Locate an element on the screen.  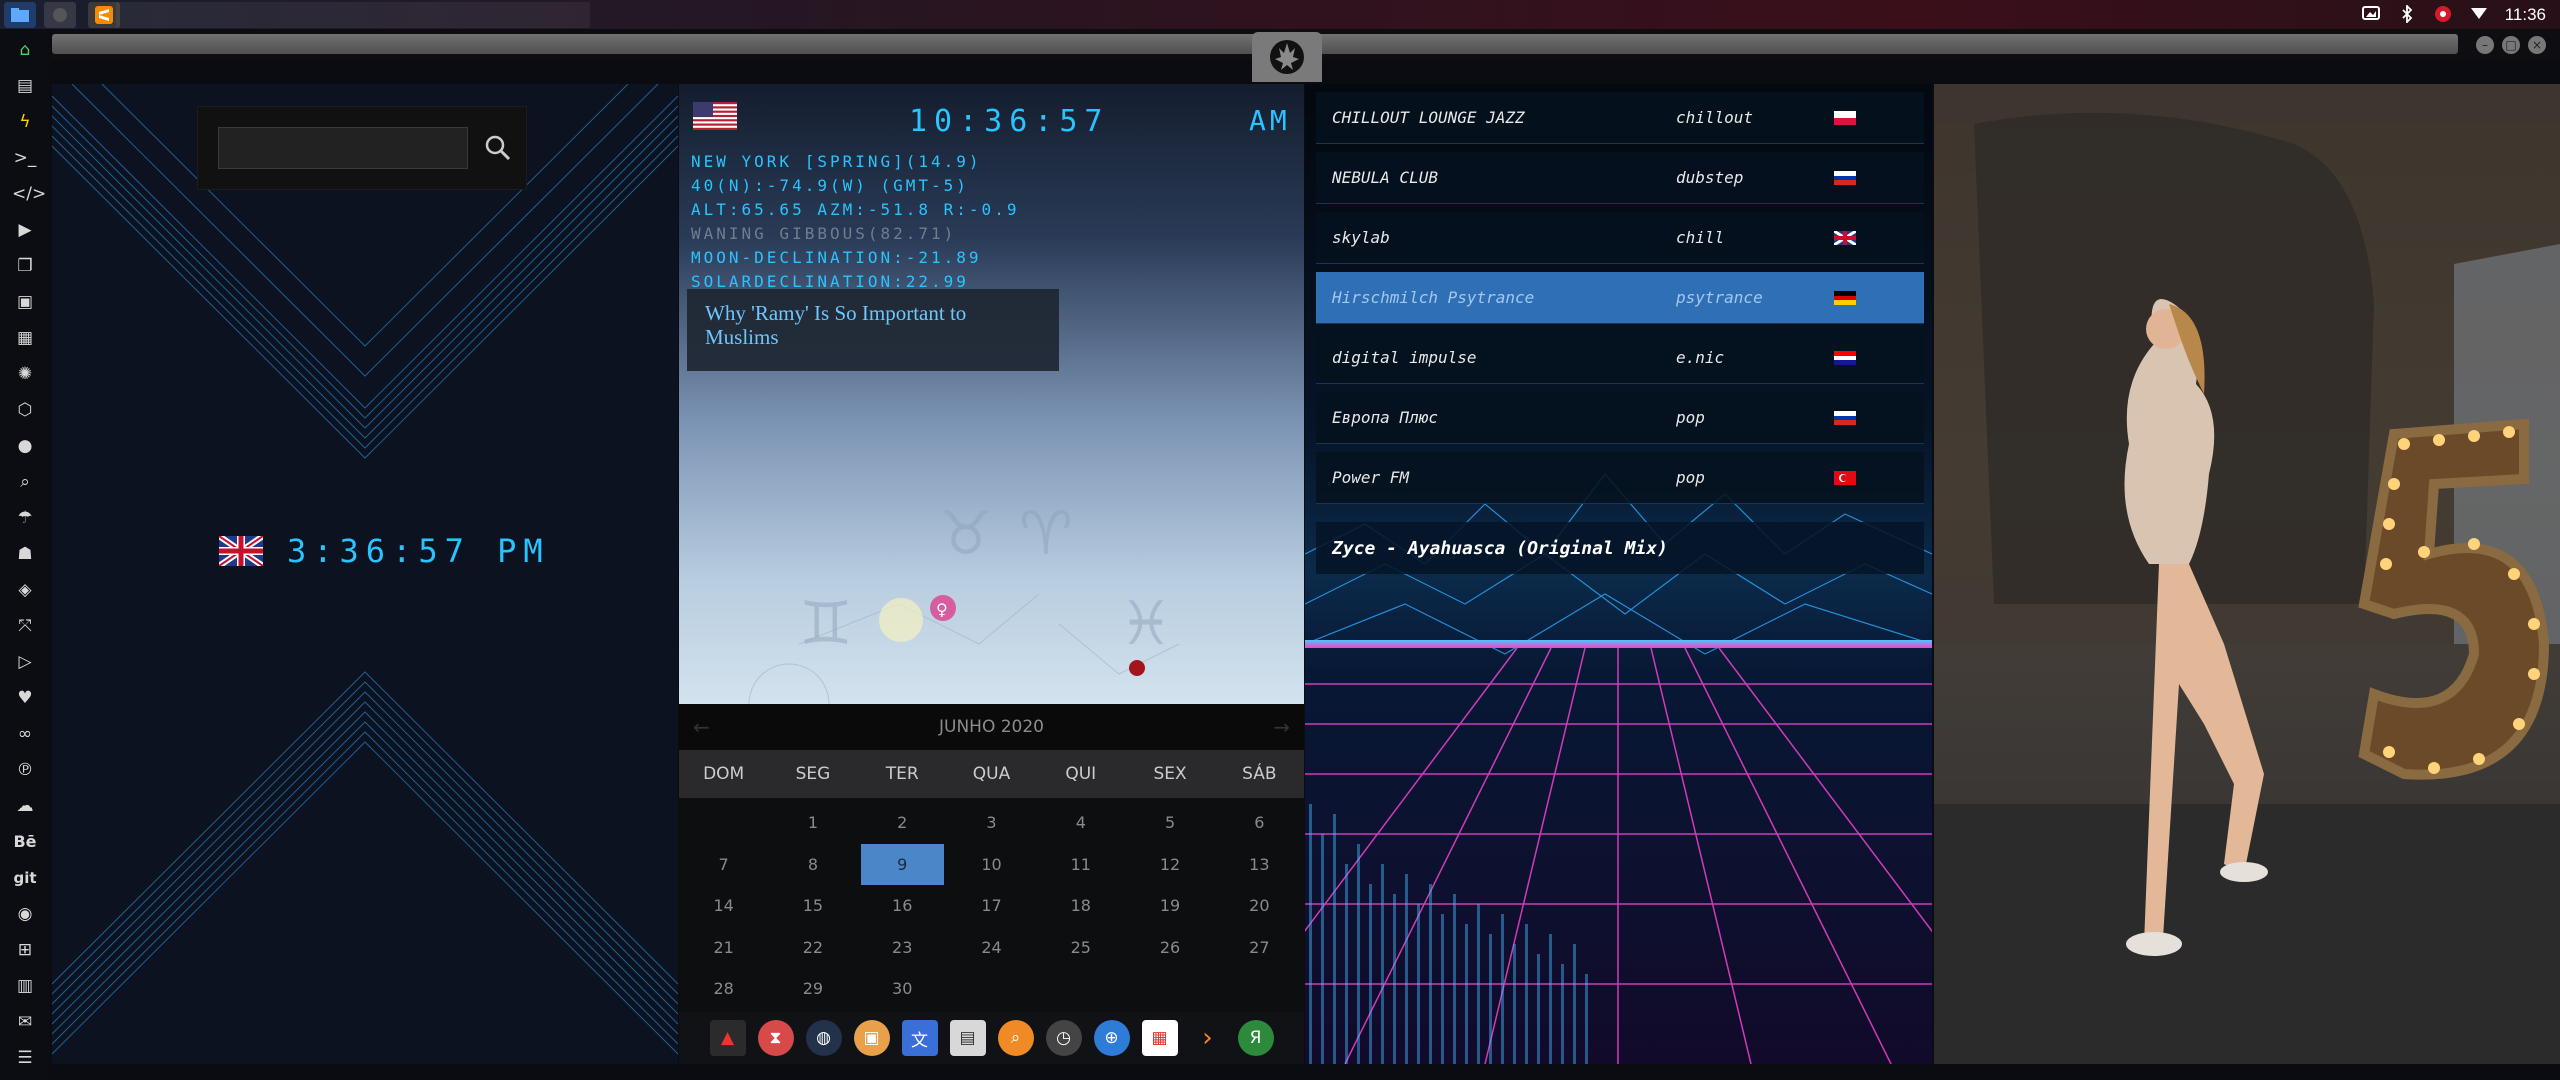
calendar-day: 19 is located at coordinates (1169, 906).